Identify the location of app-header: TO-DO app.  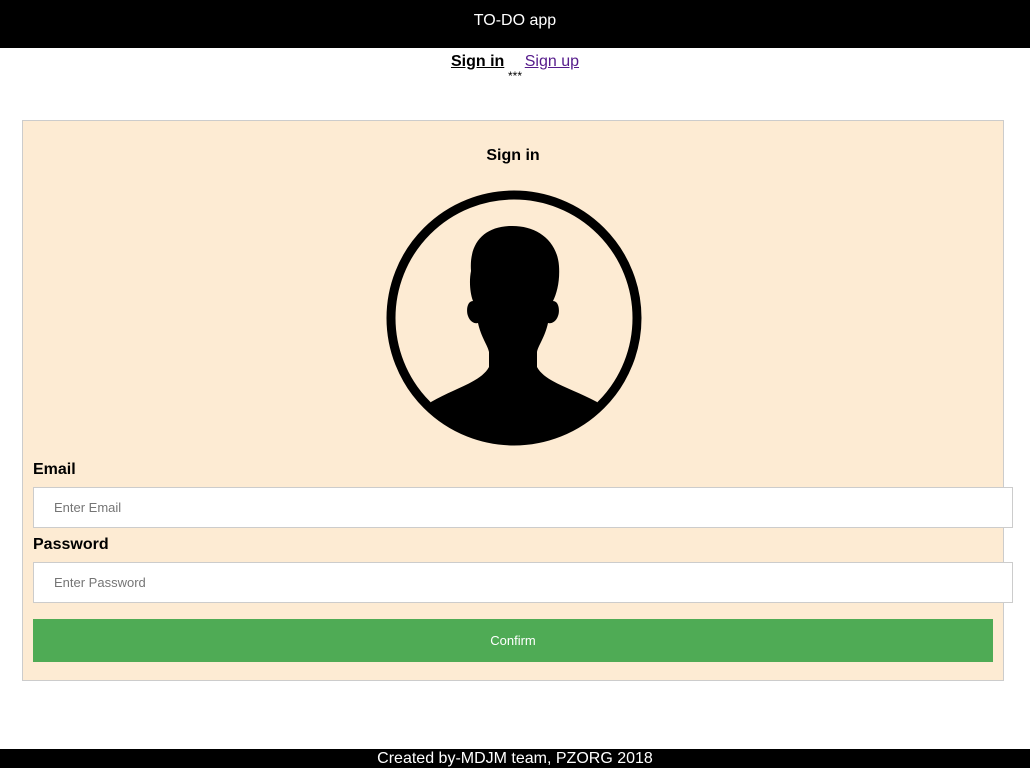
(515, 24).